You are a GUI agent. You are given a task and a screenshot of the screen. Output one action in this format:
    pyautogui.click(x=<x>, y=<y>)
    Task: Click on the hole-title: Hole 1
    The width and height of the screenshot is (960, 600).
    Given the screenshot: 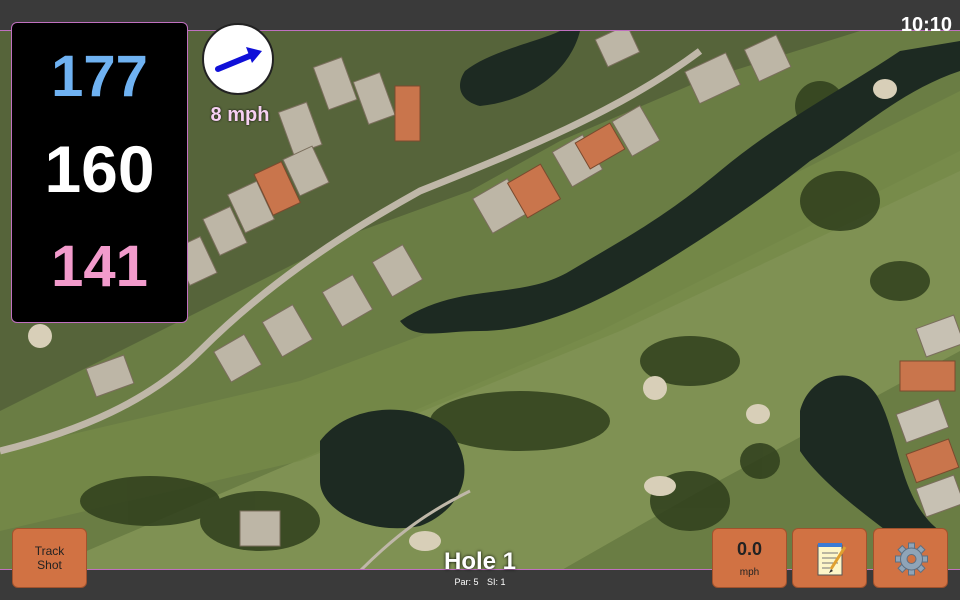 What is the action you would take?
    pyautogui.click(x=480, y=561)
    